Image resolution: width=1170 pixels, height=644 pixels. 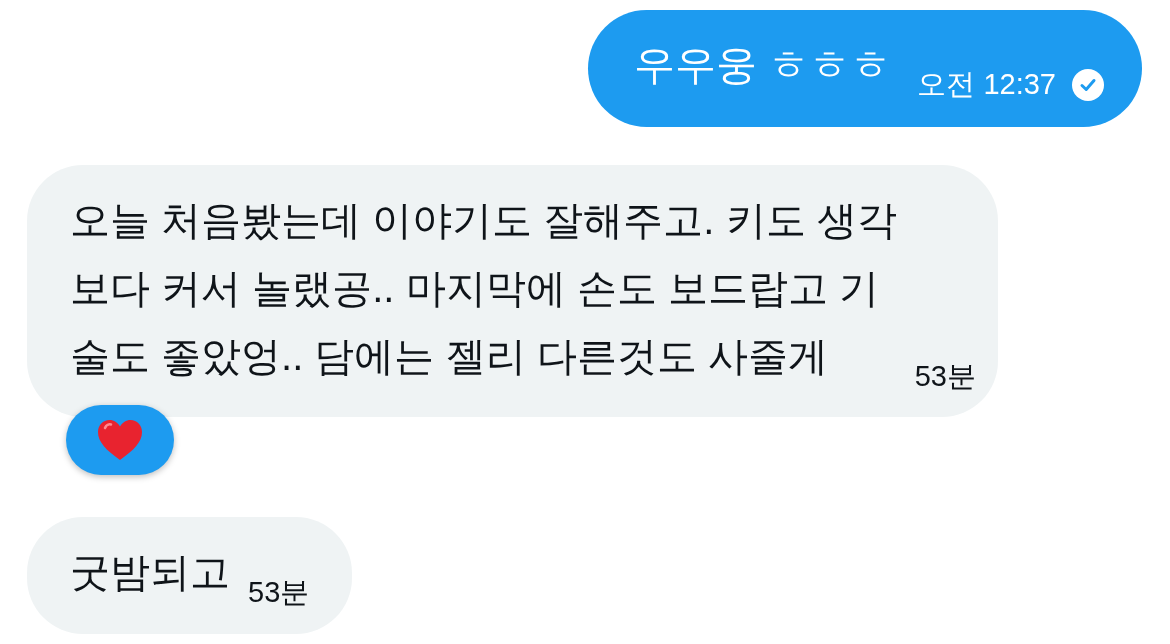 I want to click on heart-reaction-icon, so click(x=120, y=440).